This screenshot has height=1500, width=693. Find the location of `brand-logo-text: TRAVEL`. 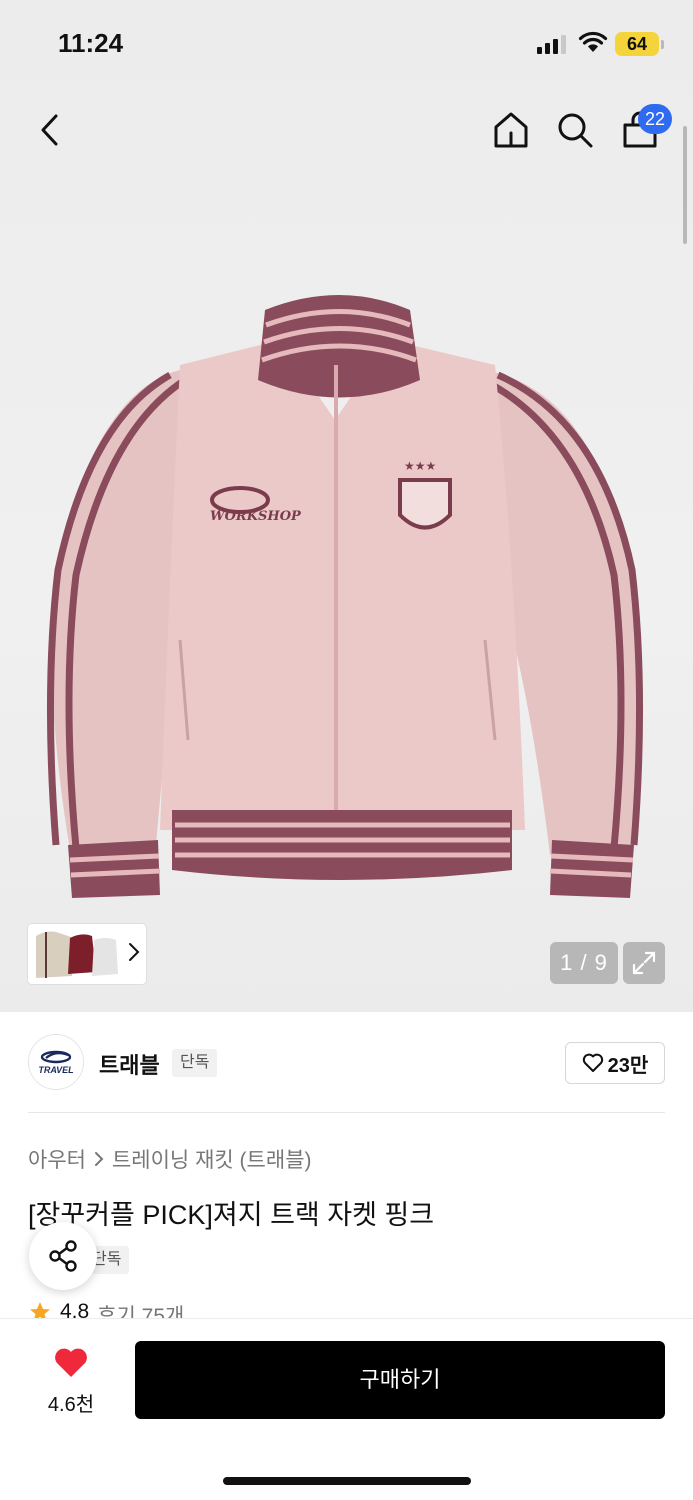

brand-logo-text: TRAVEL is located at coordinates (56, 1069).